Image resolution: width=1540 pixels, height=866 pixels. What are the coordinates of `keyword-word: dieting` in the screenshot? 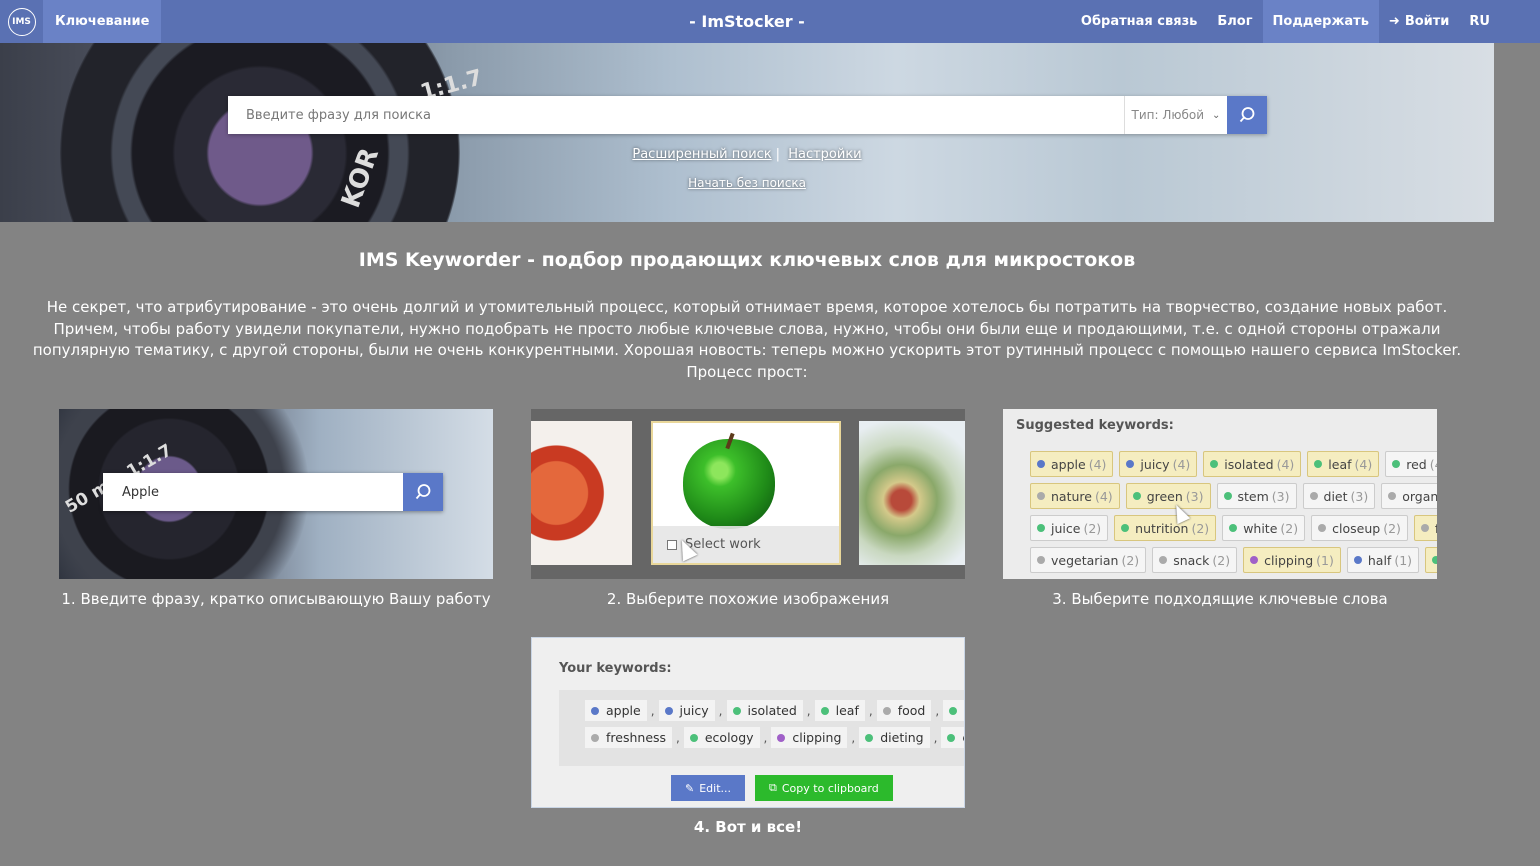 It's located at (902, 737).